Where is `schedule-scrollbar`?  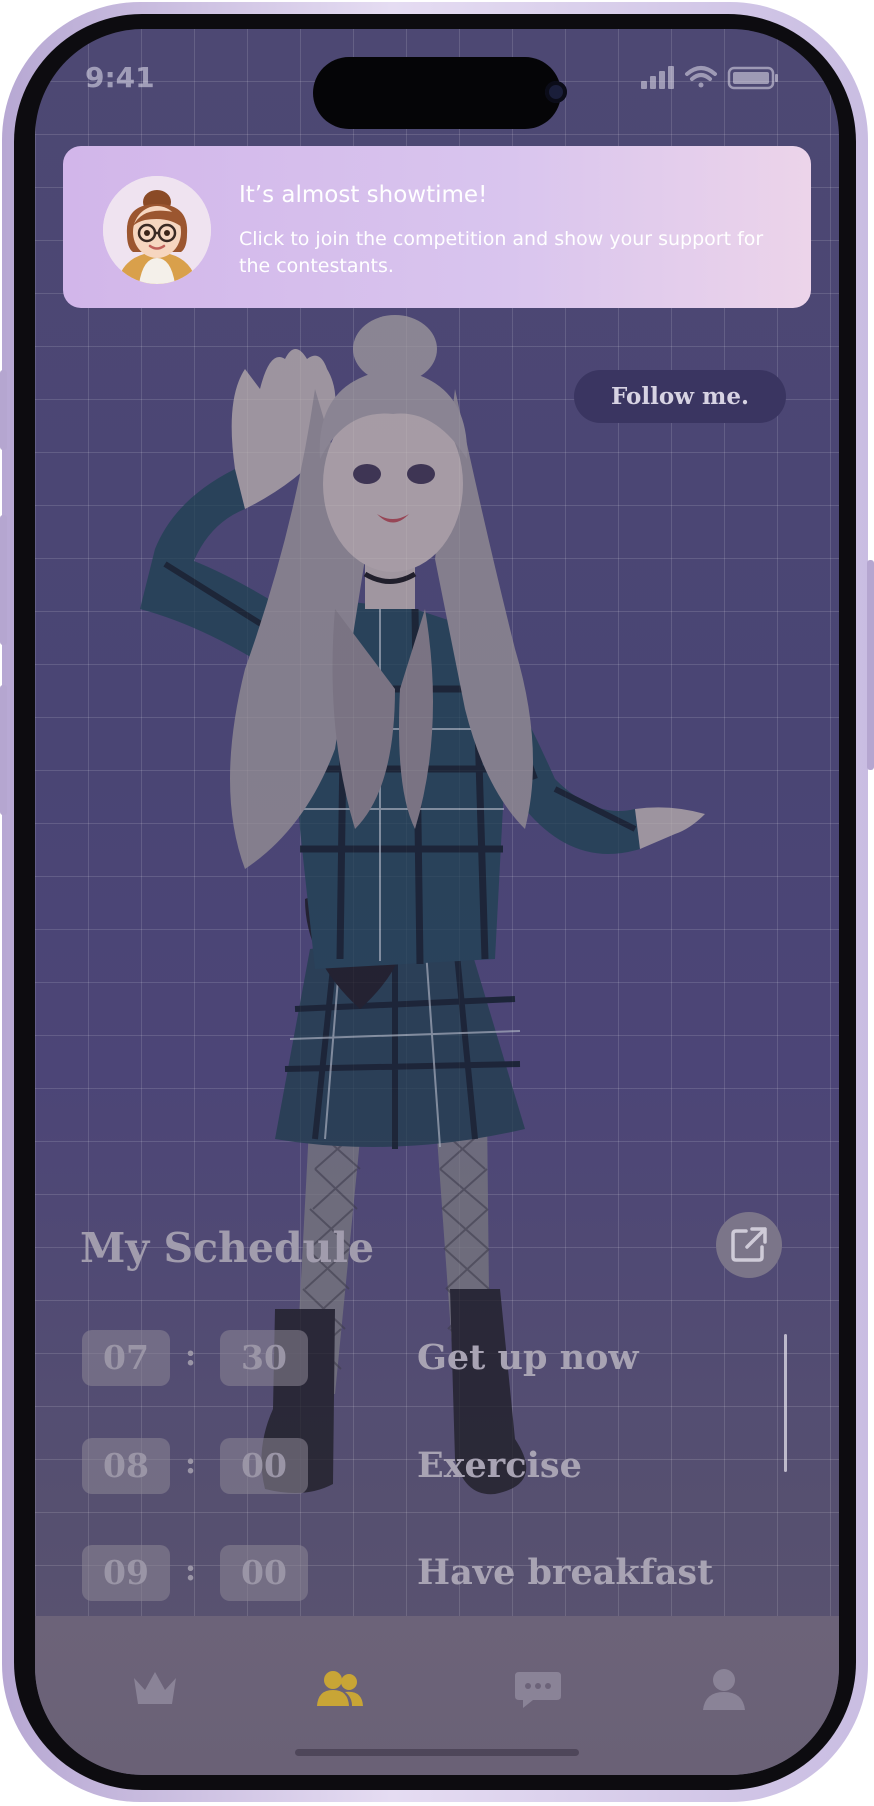
schedule-scrollbar is located at coordinates (785, 1403).